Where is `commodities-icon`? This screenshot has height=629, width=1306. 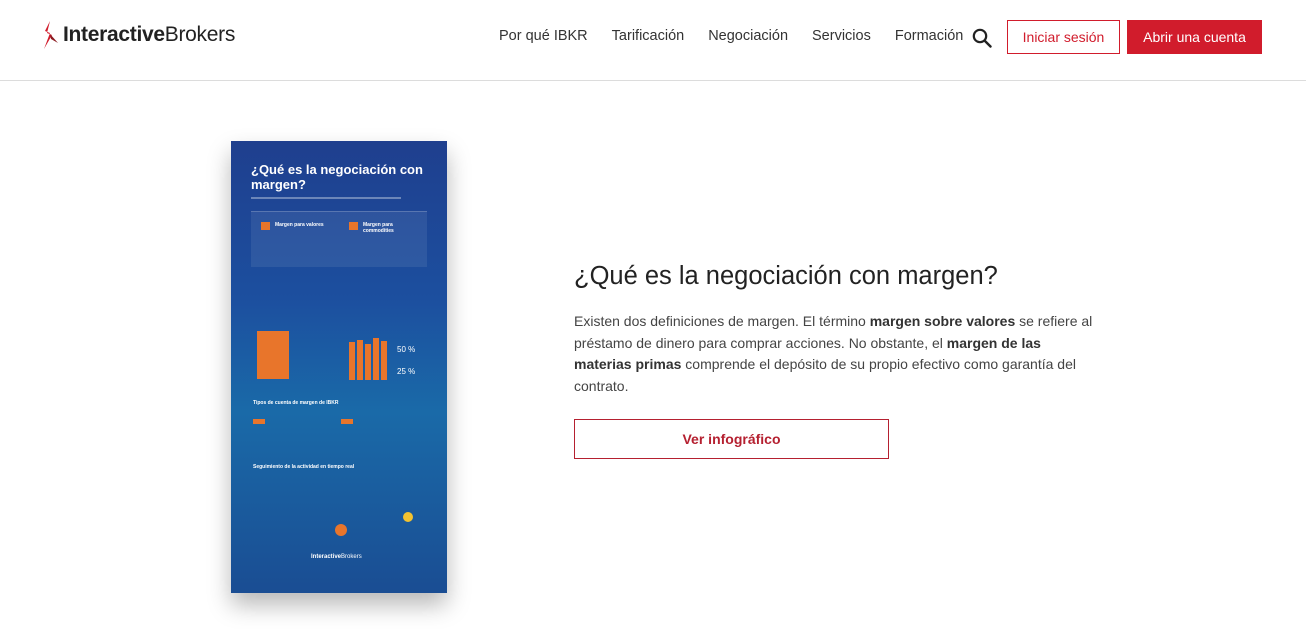
commodities-icon is located at coordinates (353, 226).